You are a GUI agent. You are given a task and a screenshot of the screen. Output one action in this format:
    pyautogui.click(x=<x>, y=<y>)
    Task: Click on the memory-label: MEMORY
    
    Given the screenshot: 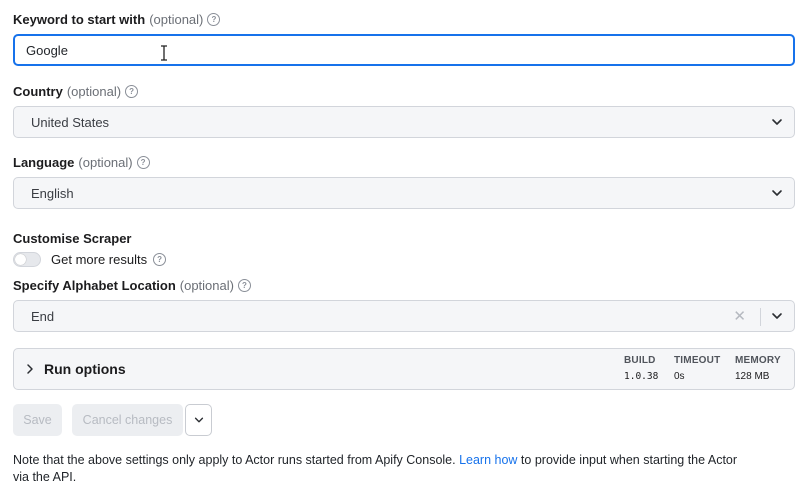 What is the action you would take?
    pyautogui.click(x=758, y=360)
    